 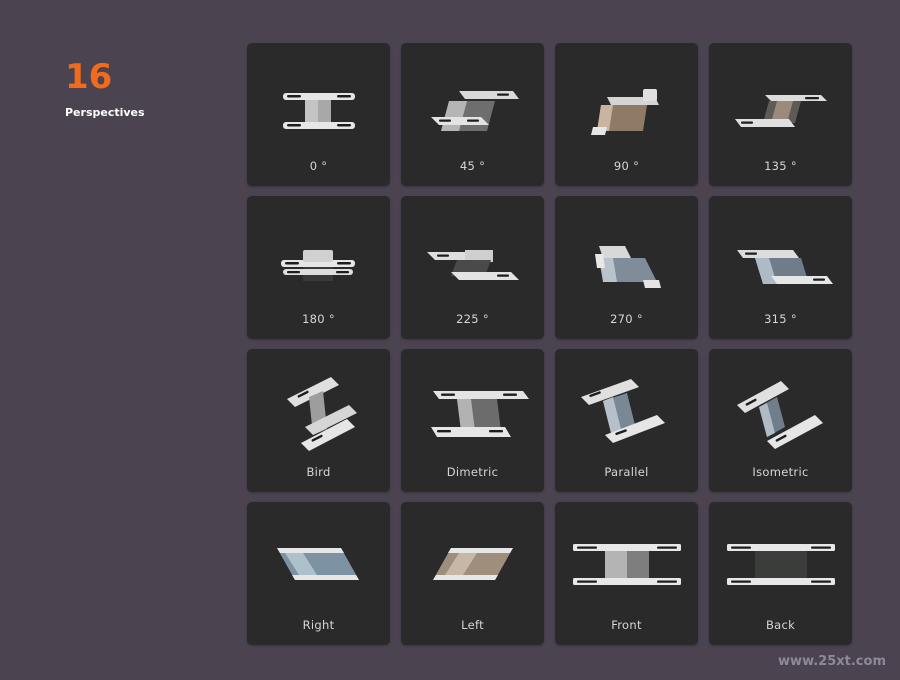 I want to click on tile-135-deg: 135 °, so click(x=780, y=114).